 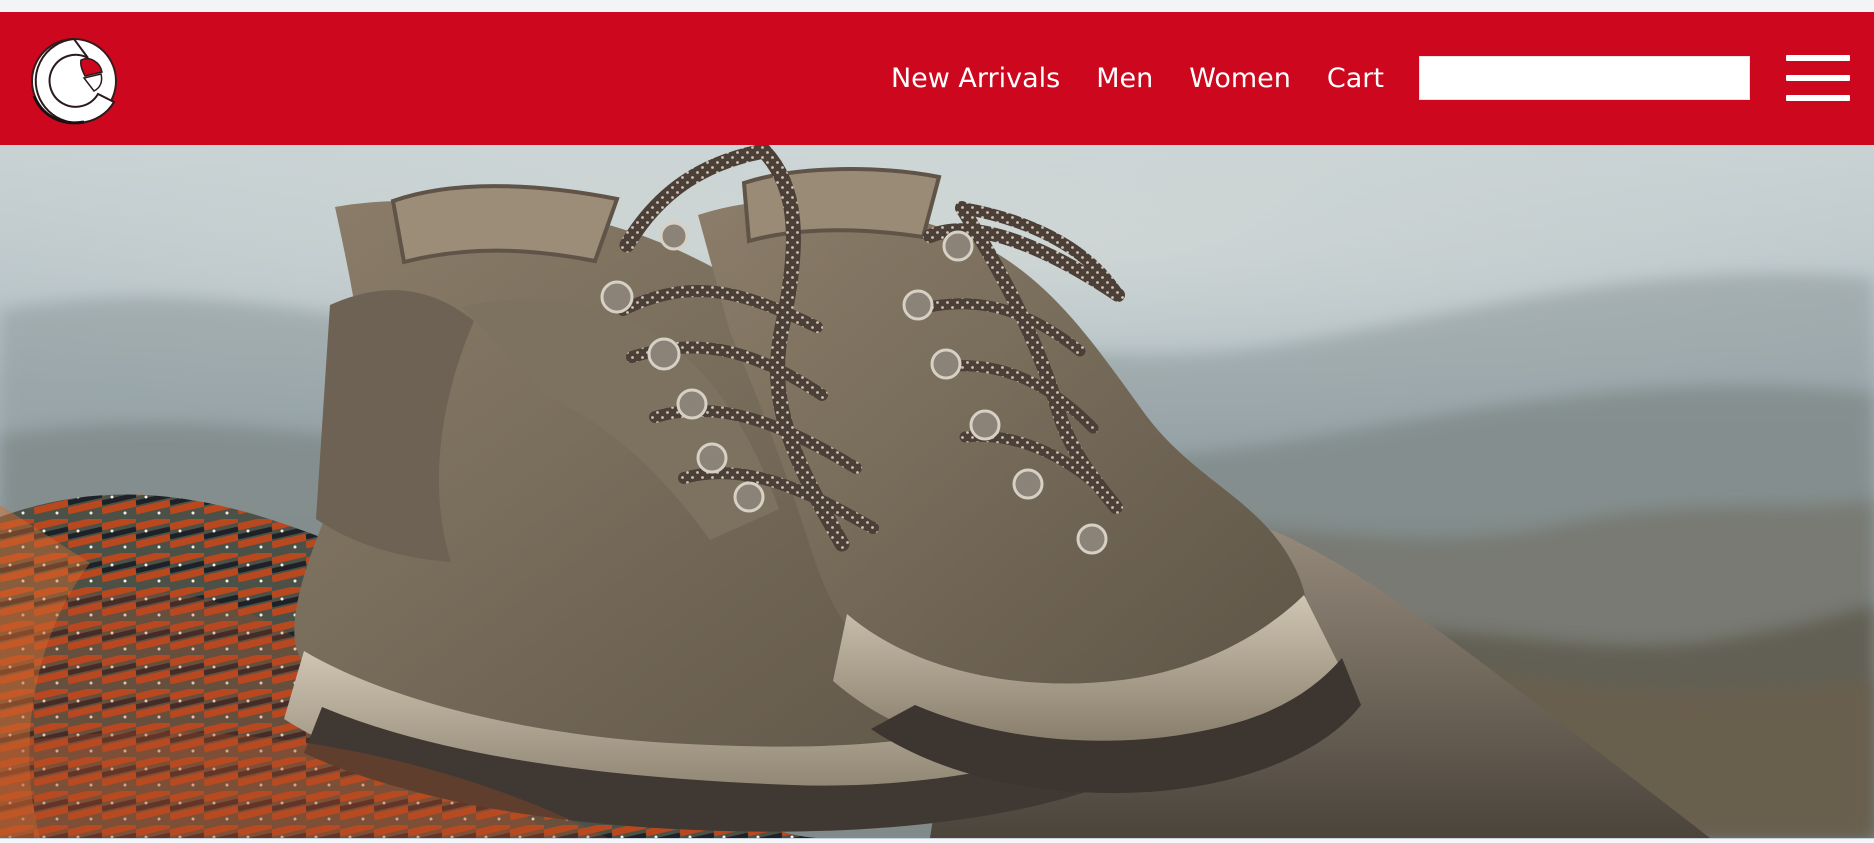 I want to click on nav-new-arrivals: New Arrivals, so click(x=975, y=78).